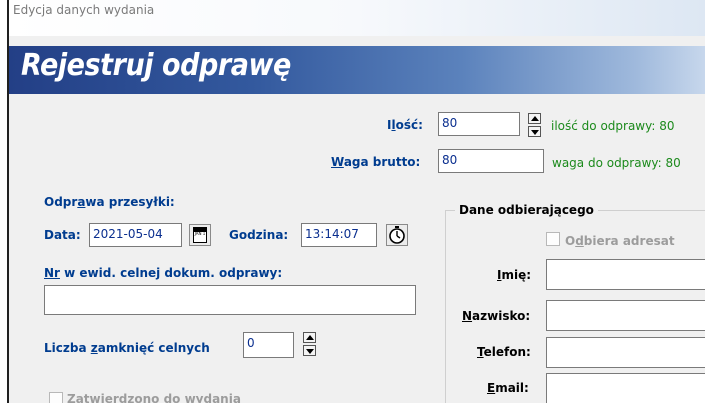 This screenshot has width=705, height=403. I want to click on email-label-post: mail:, so click(512, 388).